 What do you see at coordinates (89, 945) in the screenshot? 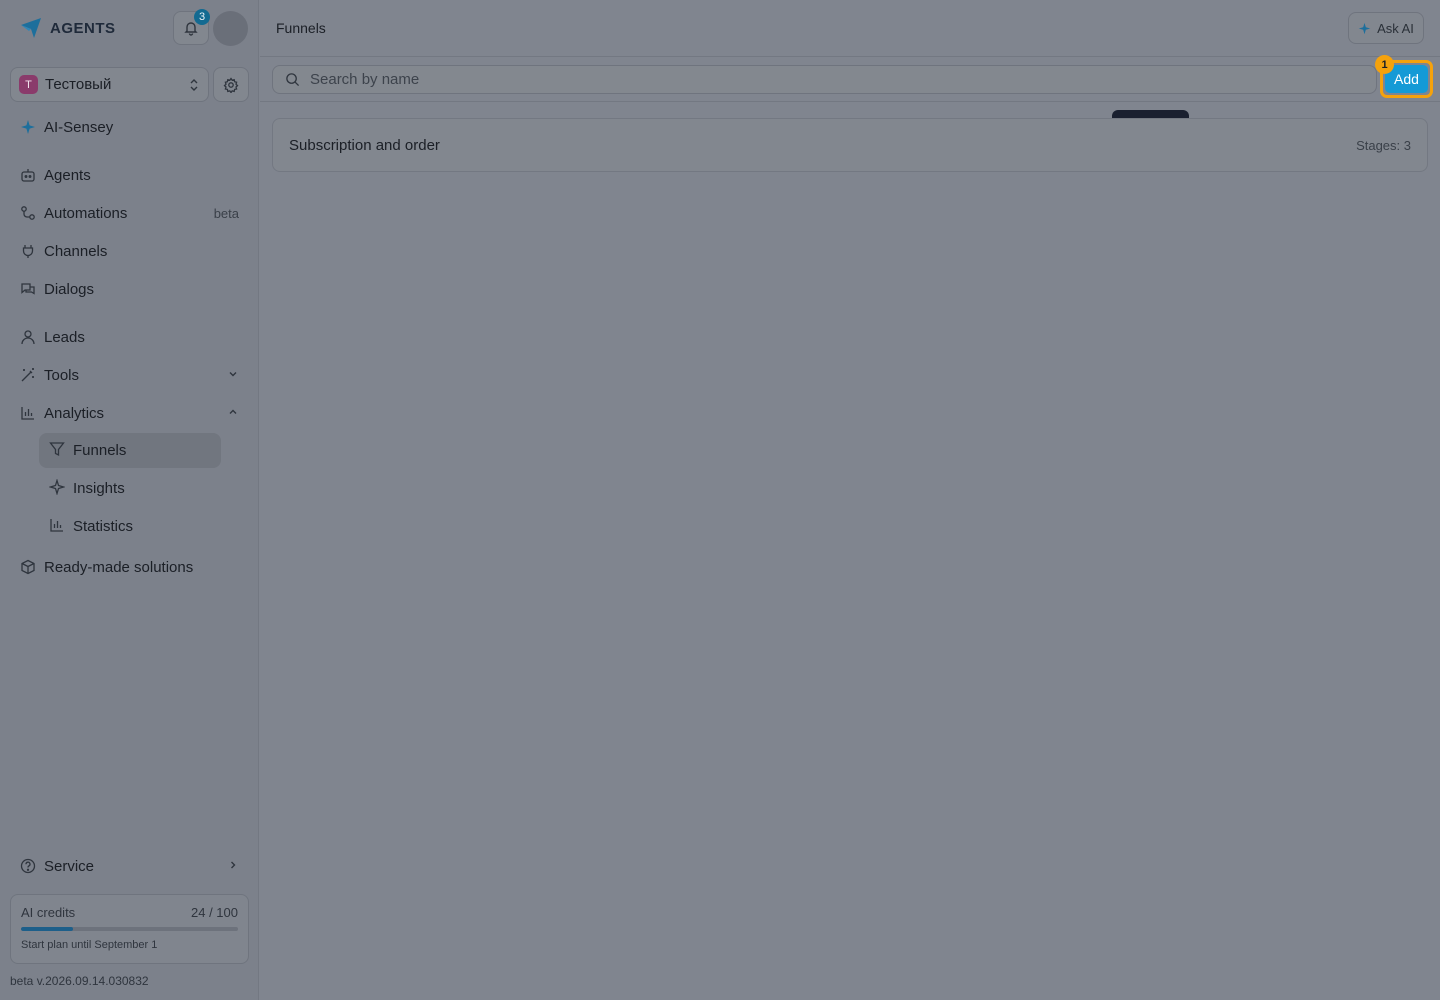
I see `plan-info: Start plan until September 1` at bounding box center [89, 945].